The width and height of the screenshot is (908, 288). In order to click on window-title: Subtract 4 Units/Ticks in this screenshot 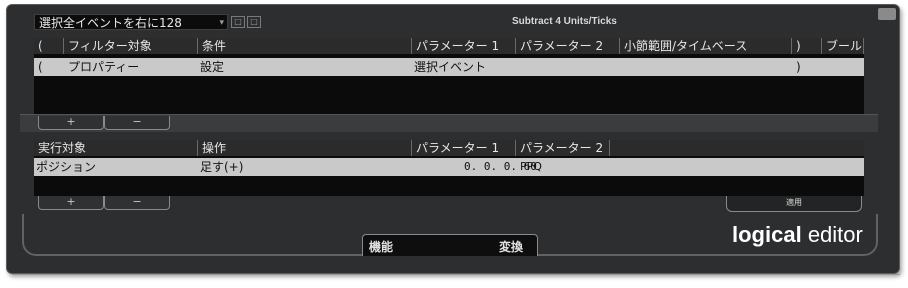, I will do `click(564, 21)`.